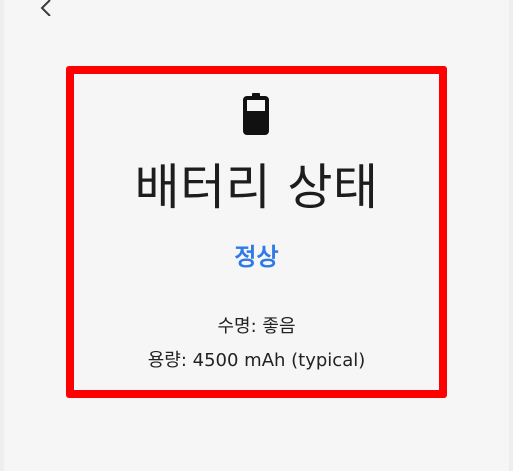  What do you see at coordinates (256, 114) in the screenshot?
I see `battery-icon` at bounding box center [256, 114].